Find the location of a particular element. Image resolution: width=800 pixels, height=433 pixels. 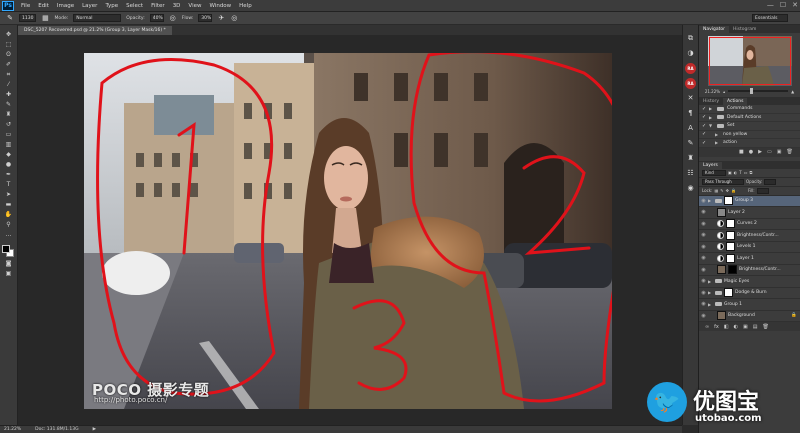

status-zoom: 21.22% is located at coordinates (12, 429).